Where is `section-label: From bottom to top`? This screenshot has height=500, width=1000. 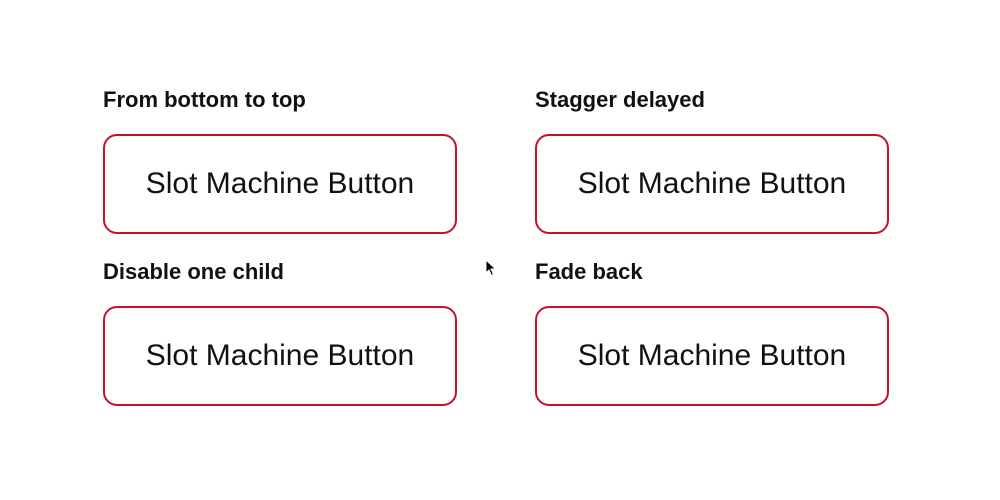
section-label: From bottom to top is located at coordinates (204, 99).